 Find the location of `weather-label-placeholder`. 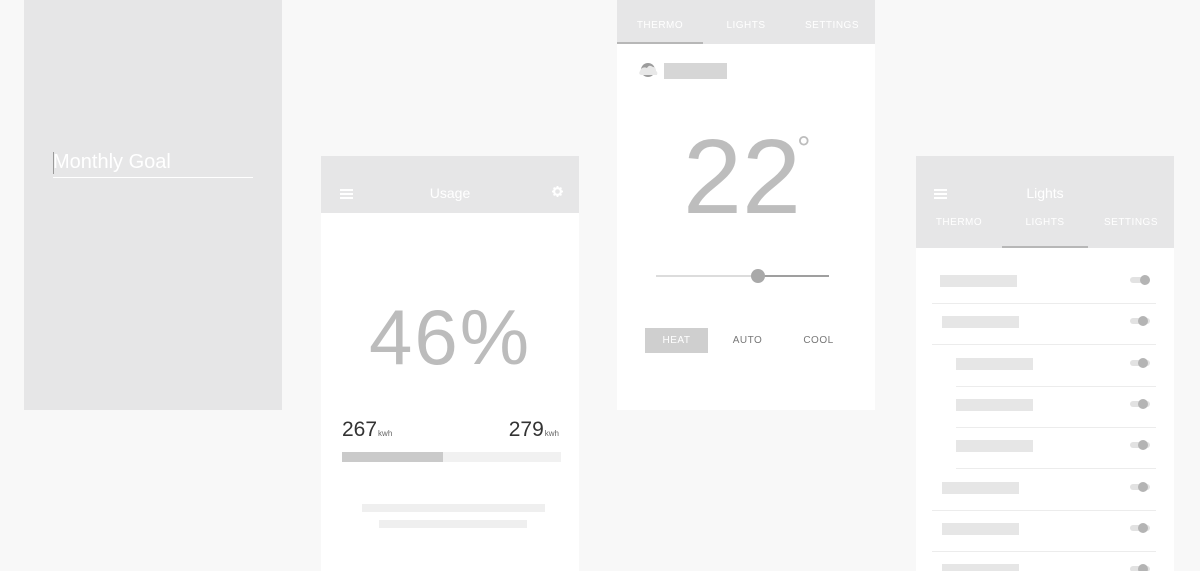

weather-label-placeholder is located at coordinates (695, 71).